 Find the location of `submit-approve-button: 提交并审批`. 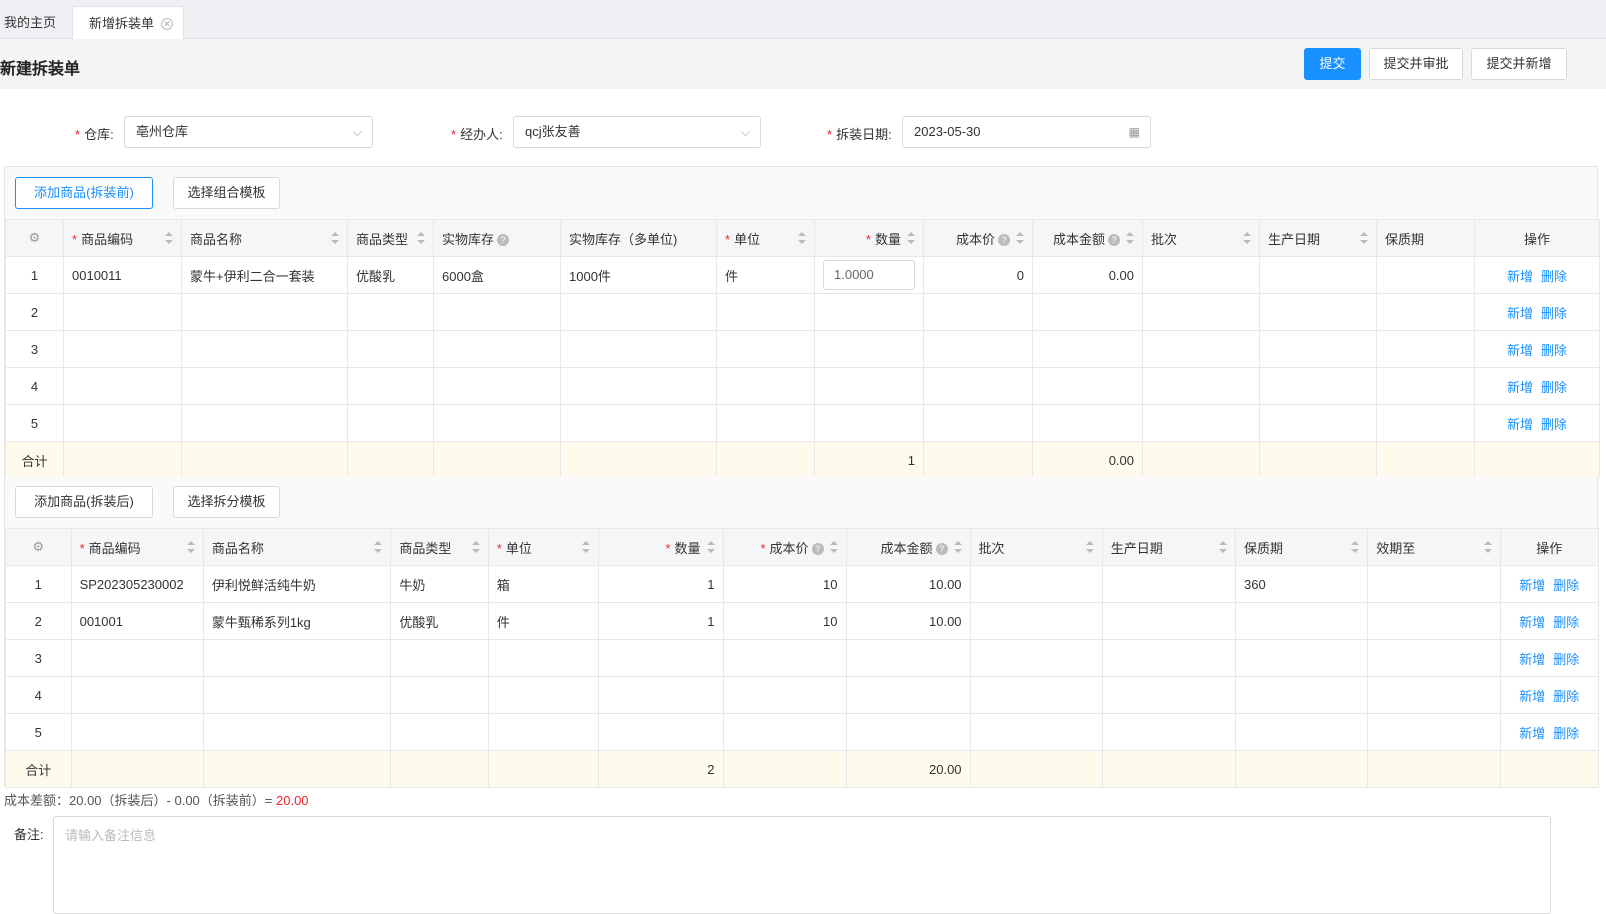

submit-approve-button: 提交并审批 is located at coordinates (1416, 64).